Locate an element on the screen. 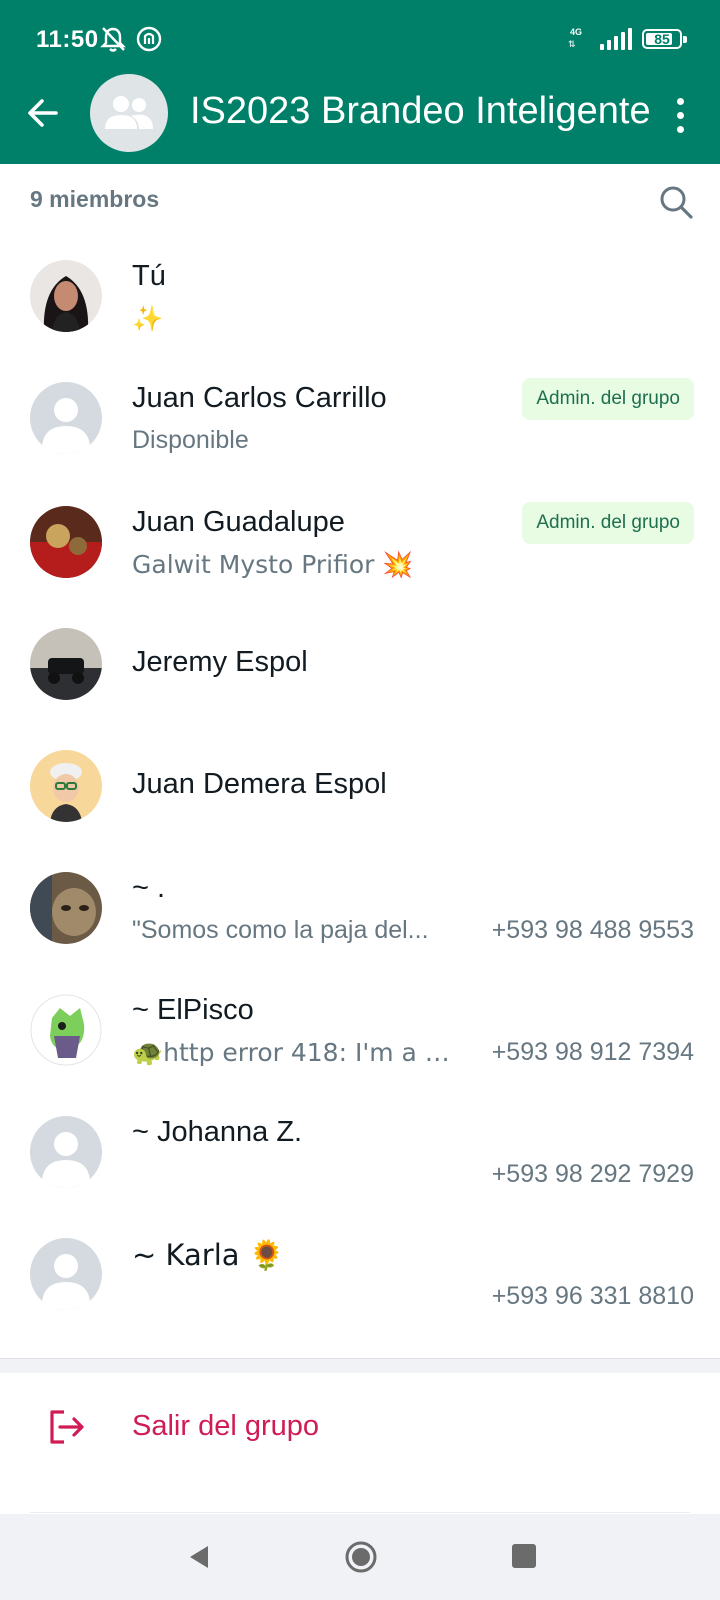 The width and height of the screenshot is (720, 1600). section-divider is located at coordinates (360, 1365).